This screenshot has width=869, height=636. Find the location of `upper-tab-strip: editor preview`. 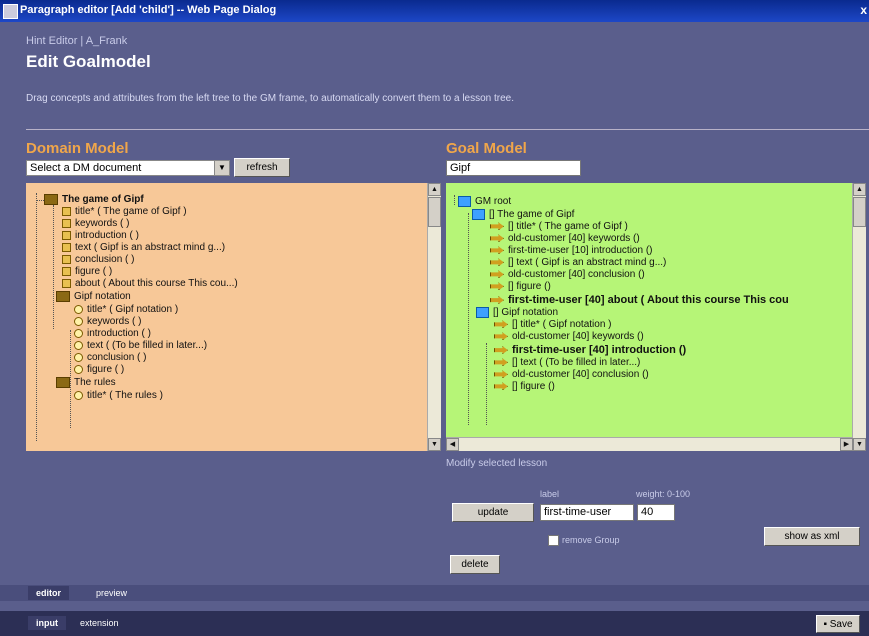

upper-tab-strip: editor preview is located at coordinates (434, 593).